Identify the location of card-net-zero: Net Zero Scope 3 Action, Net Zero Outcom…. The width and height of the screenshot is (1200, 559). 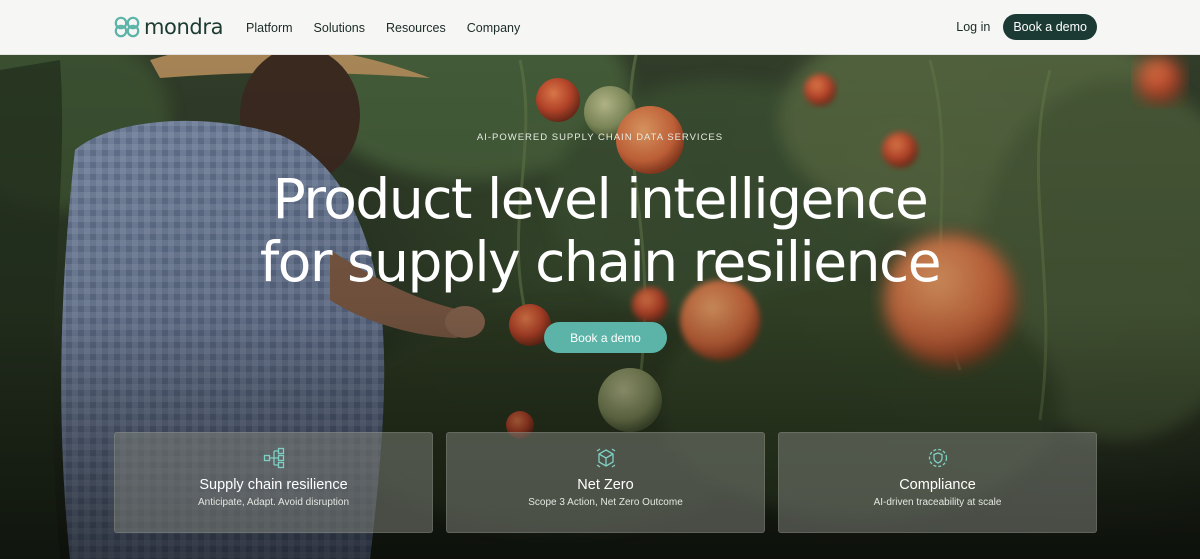
(605, 482).